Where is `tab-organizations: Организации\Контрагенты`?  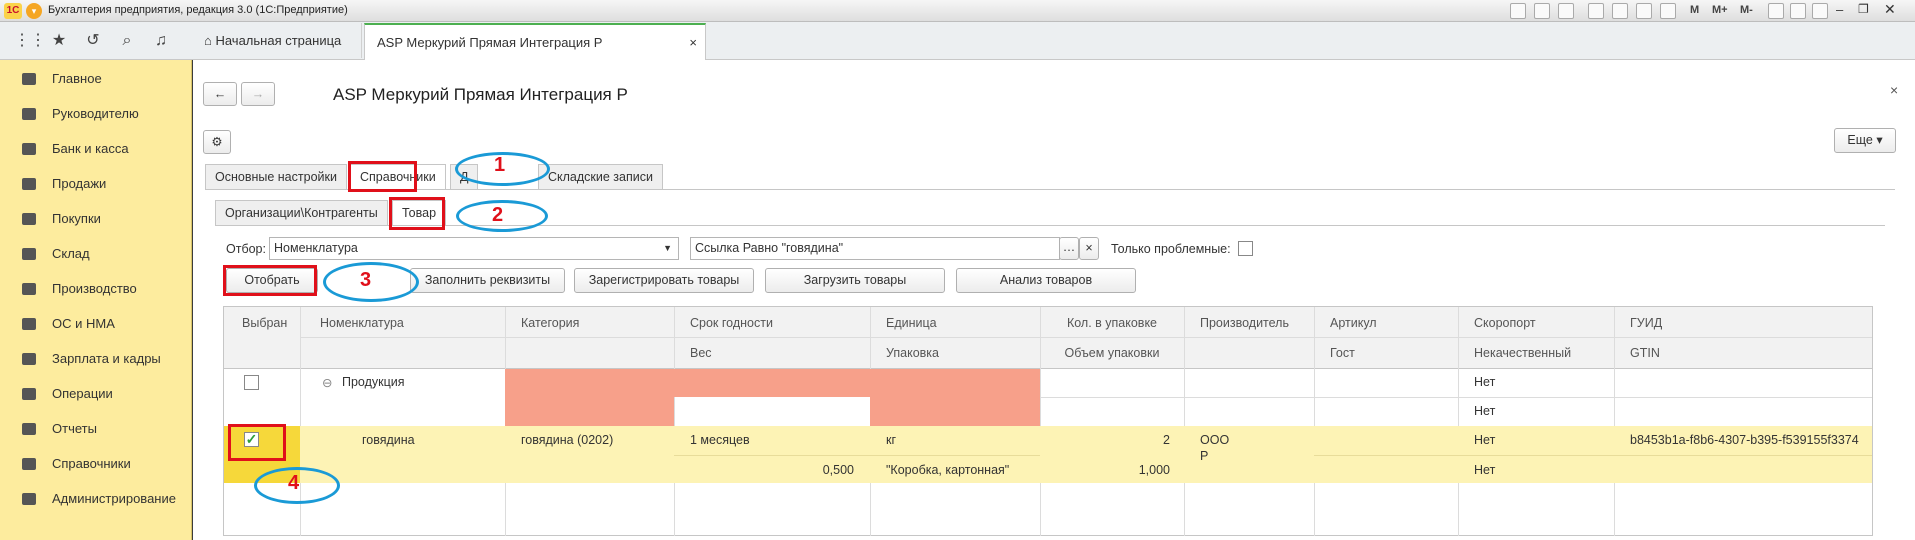
tab-organizations: Организации\Контрагенты is located at coordinates (301, 212).